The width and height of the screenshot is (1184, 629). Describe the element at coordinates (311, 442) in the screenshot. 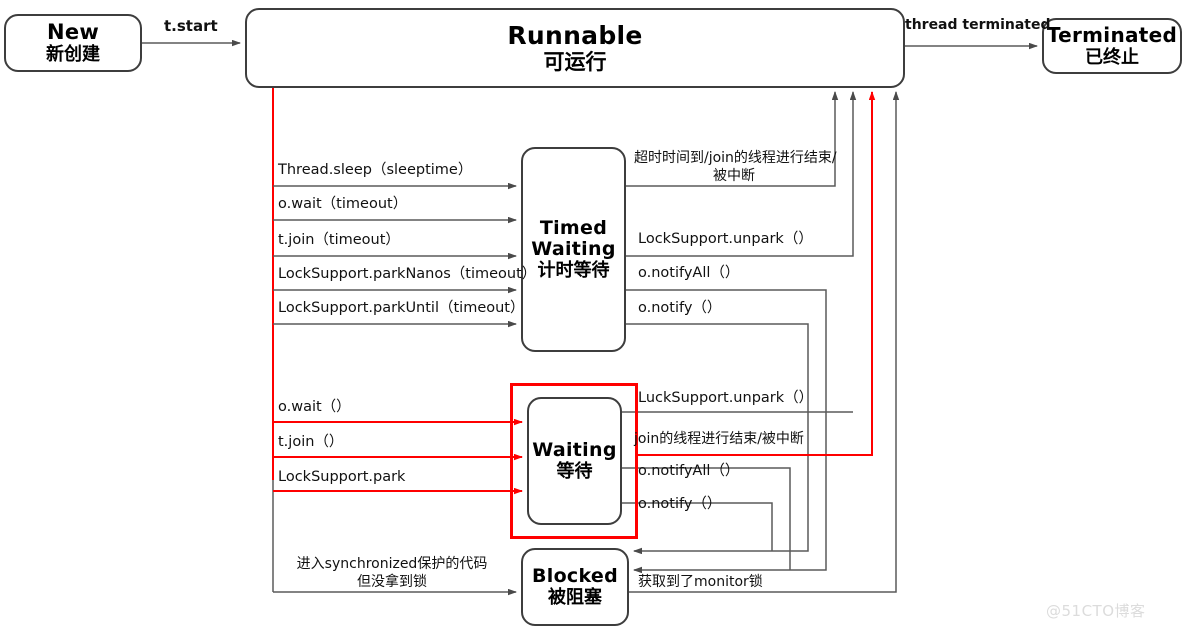

I see `edge-label-tjoin: t.join（）` at that location.